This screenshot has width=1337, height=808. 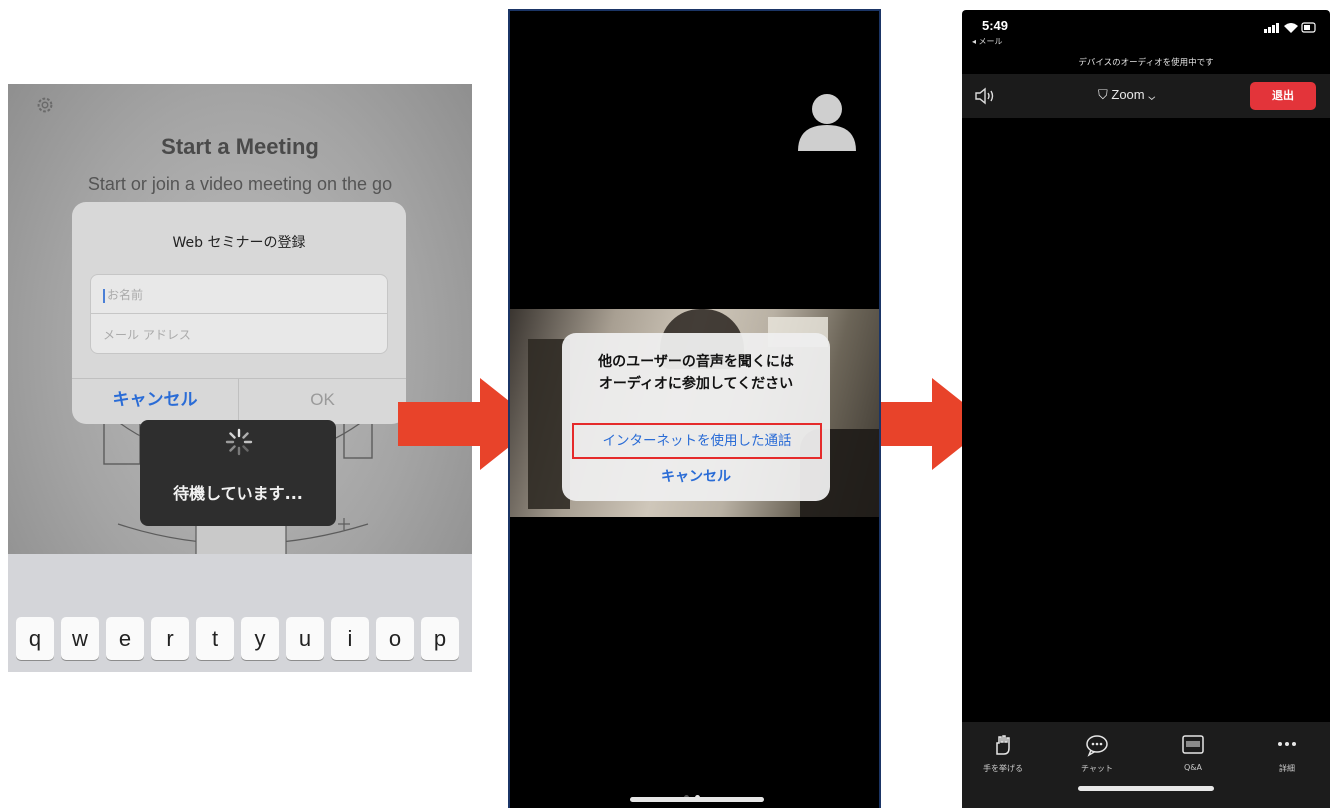 I want to click on meeting-info-dropdown: ⛉ Zoom ⌄, so click(x=1126, y=95).